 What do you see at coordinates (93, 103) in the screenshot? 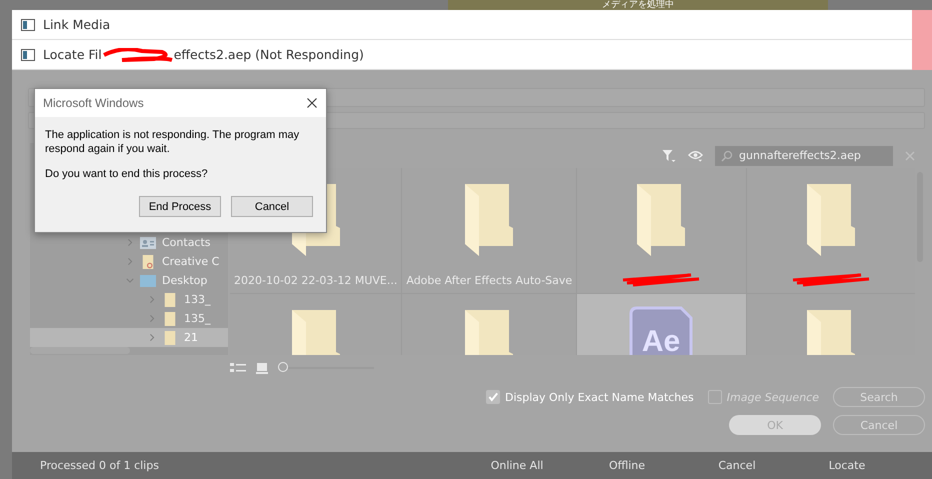
I see `dialog-title: Microsoft Windows` at bounding box center [93, 103].